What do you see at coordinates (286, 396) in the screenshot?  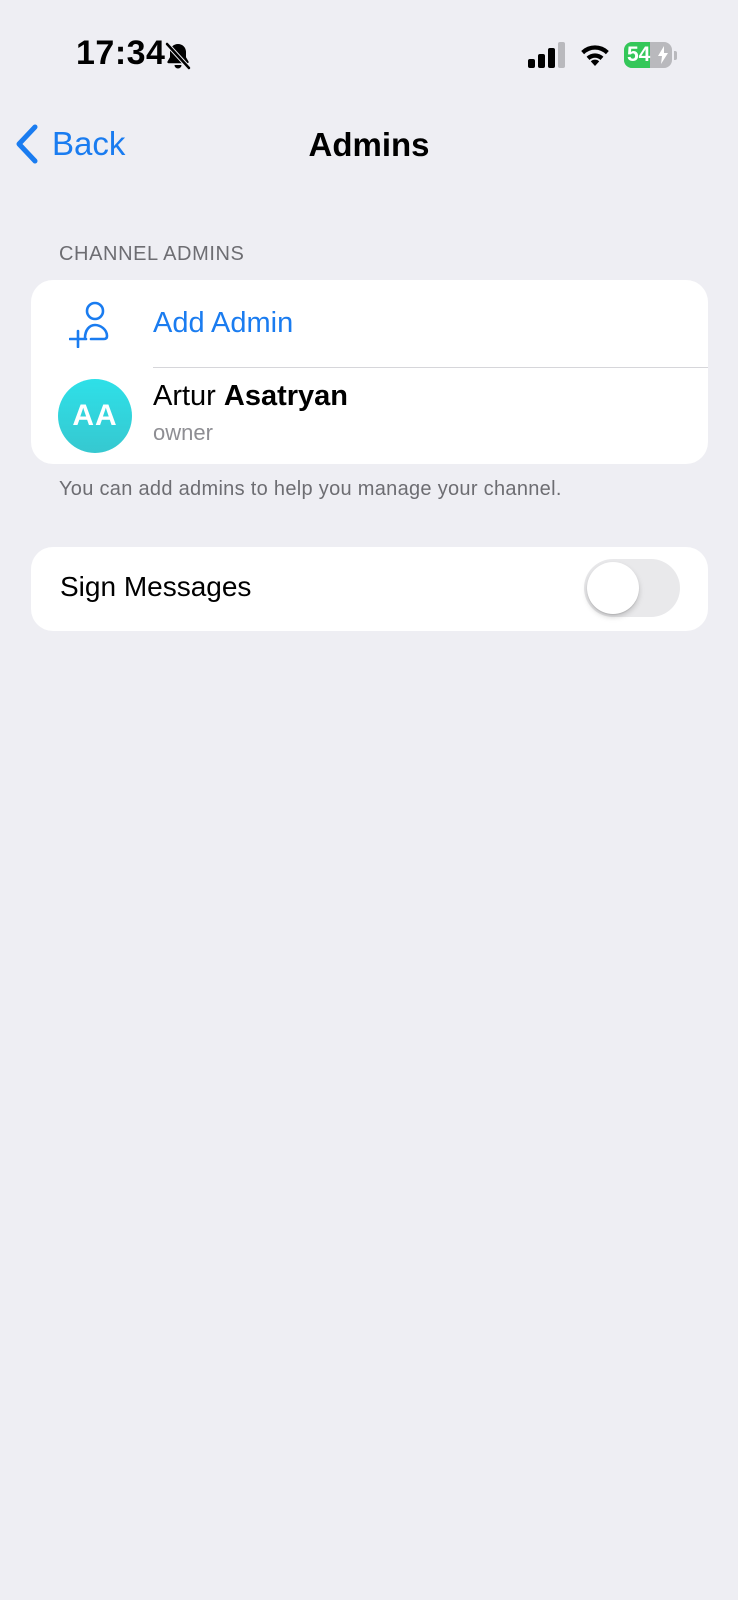 I see `admin-last-name: Asatryan` at bounding box center [286, 396].